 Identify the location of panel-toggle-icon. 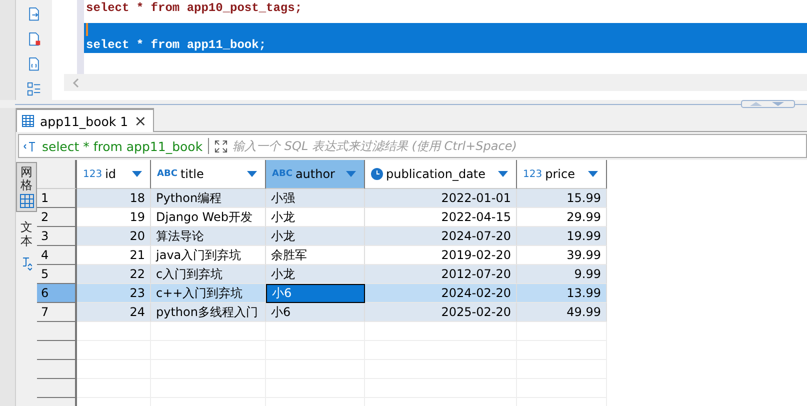
(768, 104).